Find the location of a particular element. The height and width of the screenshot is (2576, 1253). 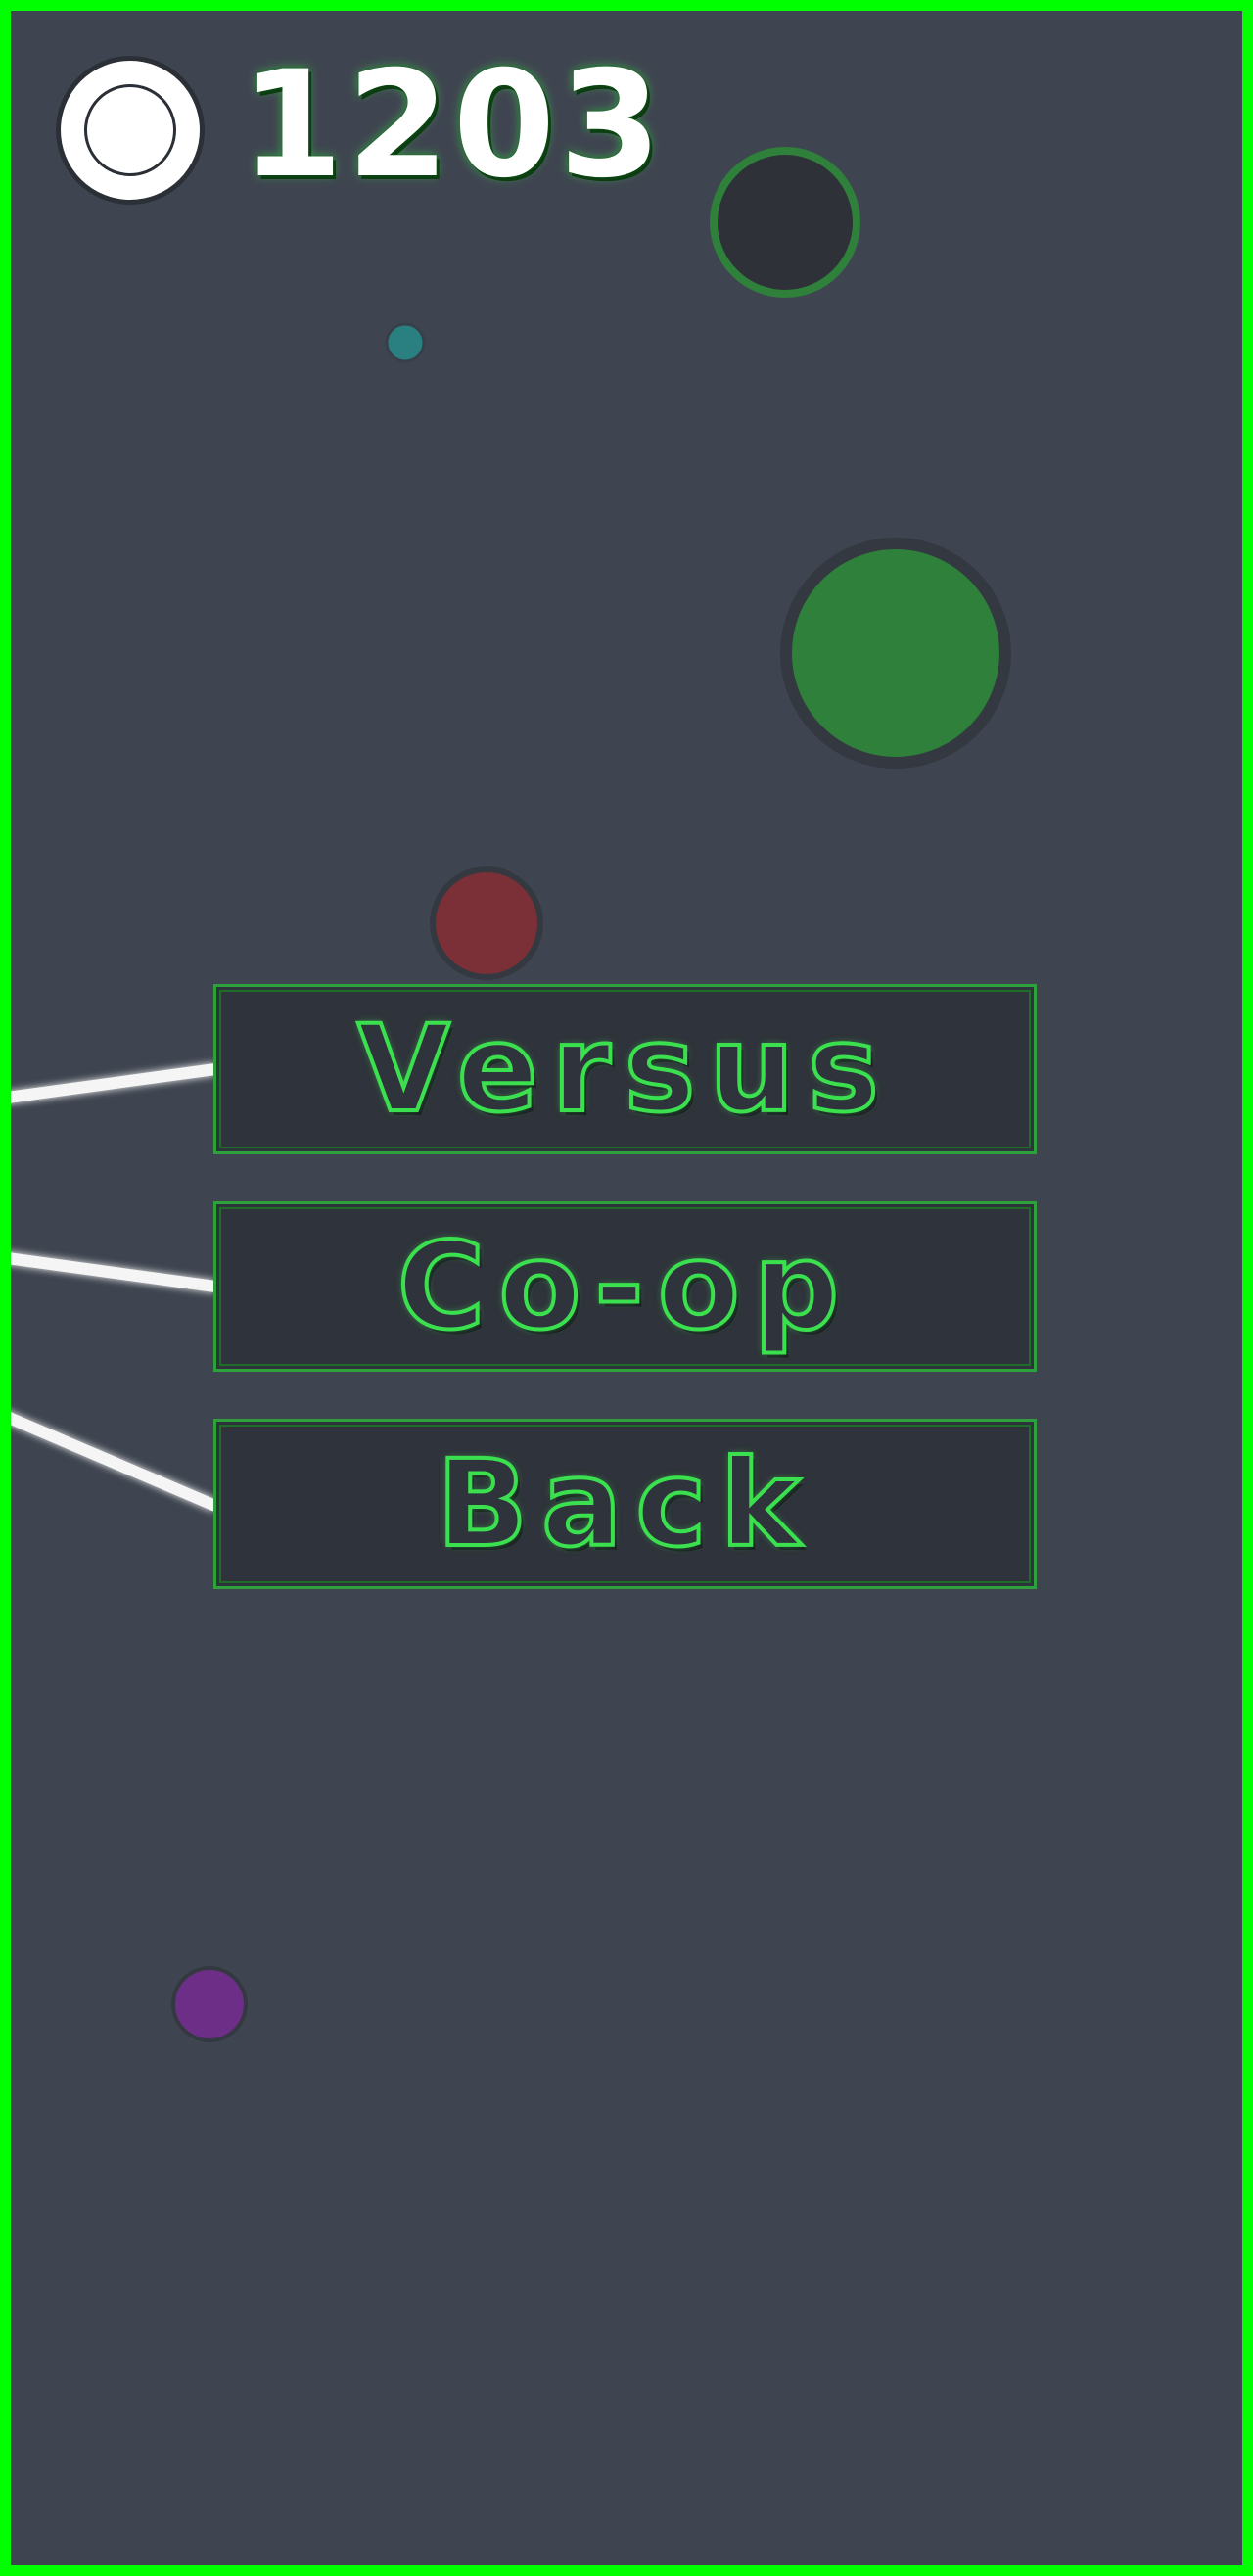

coop-button: Co-op is located at coordinates (625, 1287).